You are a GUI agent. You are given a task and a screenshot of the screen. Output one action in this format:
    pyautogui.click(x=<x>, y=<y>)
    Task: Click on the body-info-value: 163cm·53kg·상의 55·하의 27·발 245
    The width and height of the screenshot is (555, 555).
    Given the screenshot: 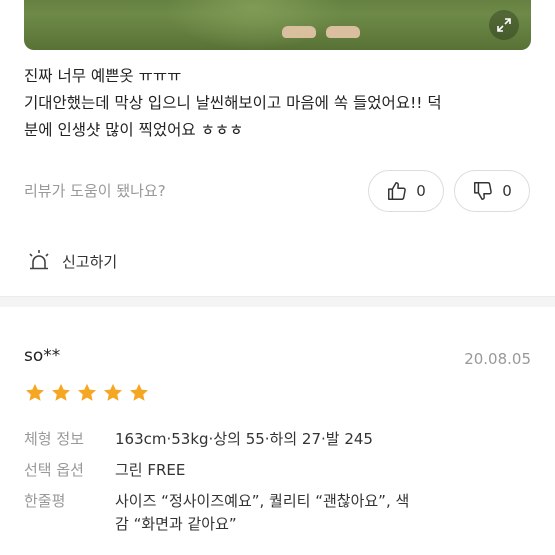 What is the action you would take?
    pyautogui.click(x=244, y=439)
    